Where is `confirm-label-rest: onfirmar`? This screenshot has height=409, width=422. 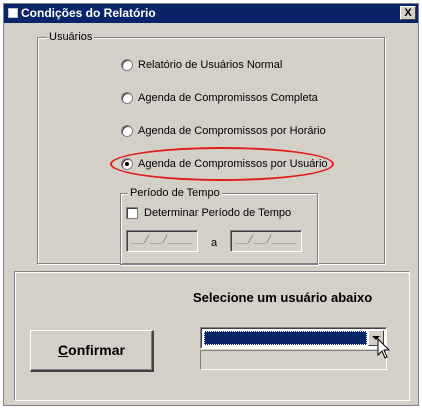 confirm-label-rest: onfirmar is located at coordinates (96, 350).